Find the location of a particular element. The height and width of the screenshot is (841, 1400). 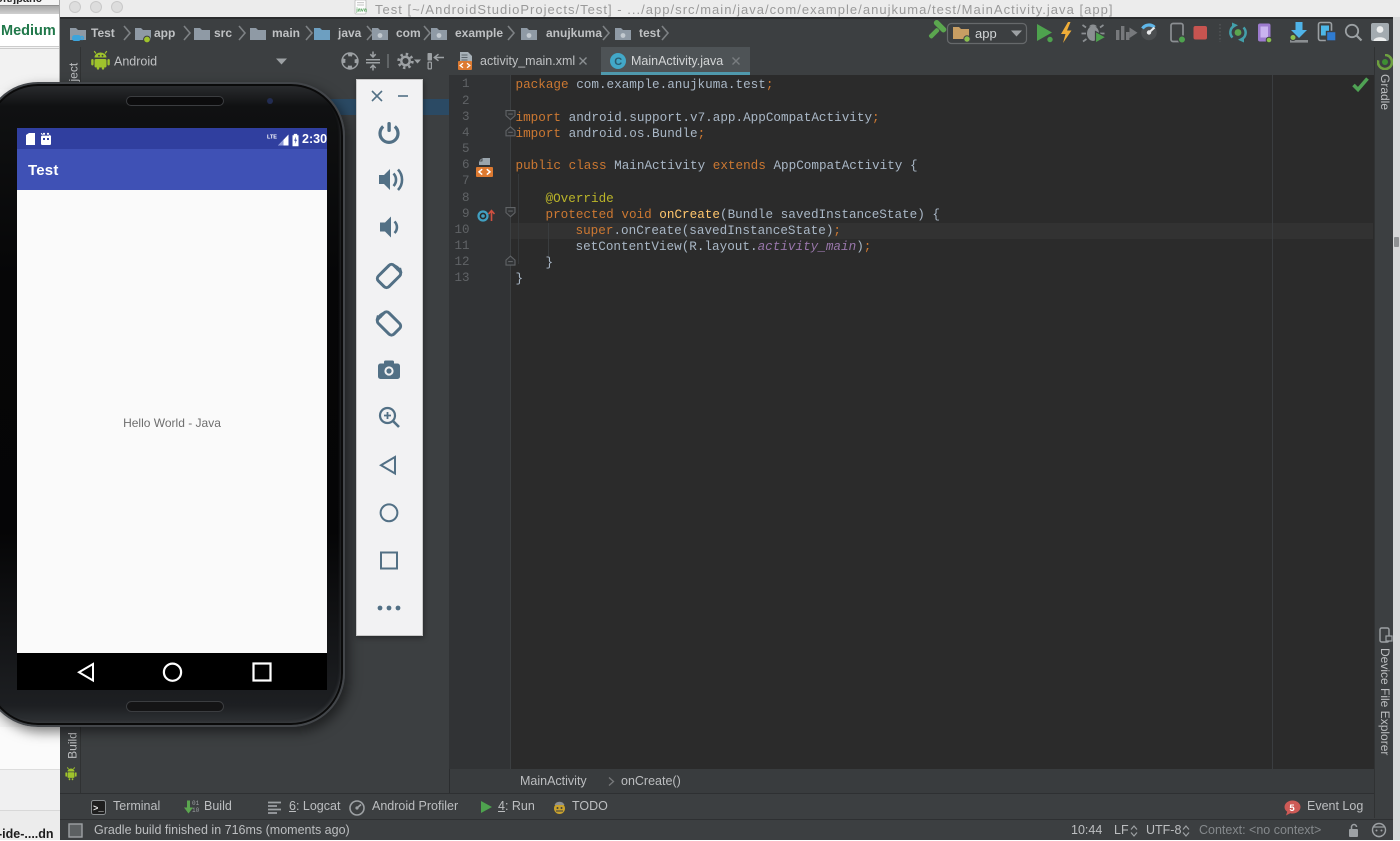

svg-text: 01 is located at coordinates (195, 803).